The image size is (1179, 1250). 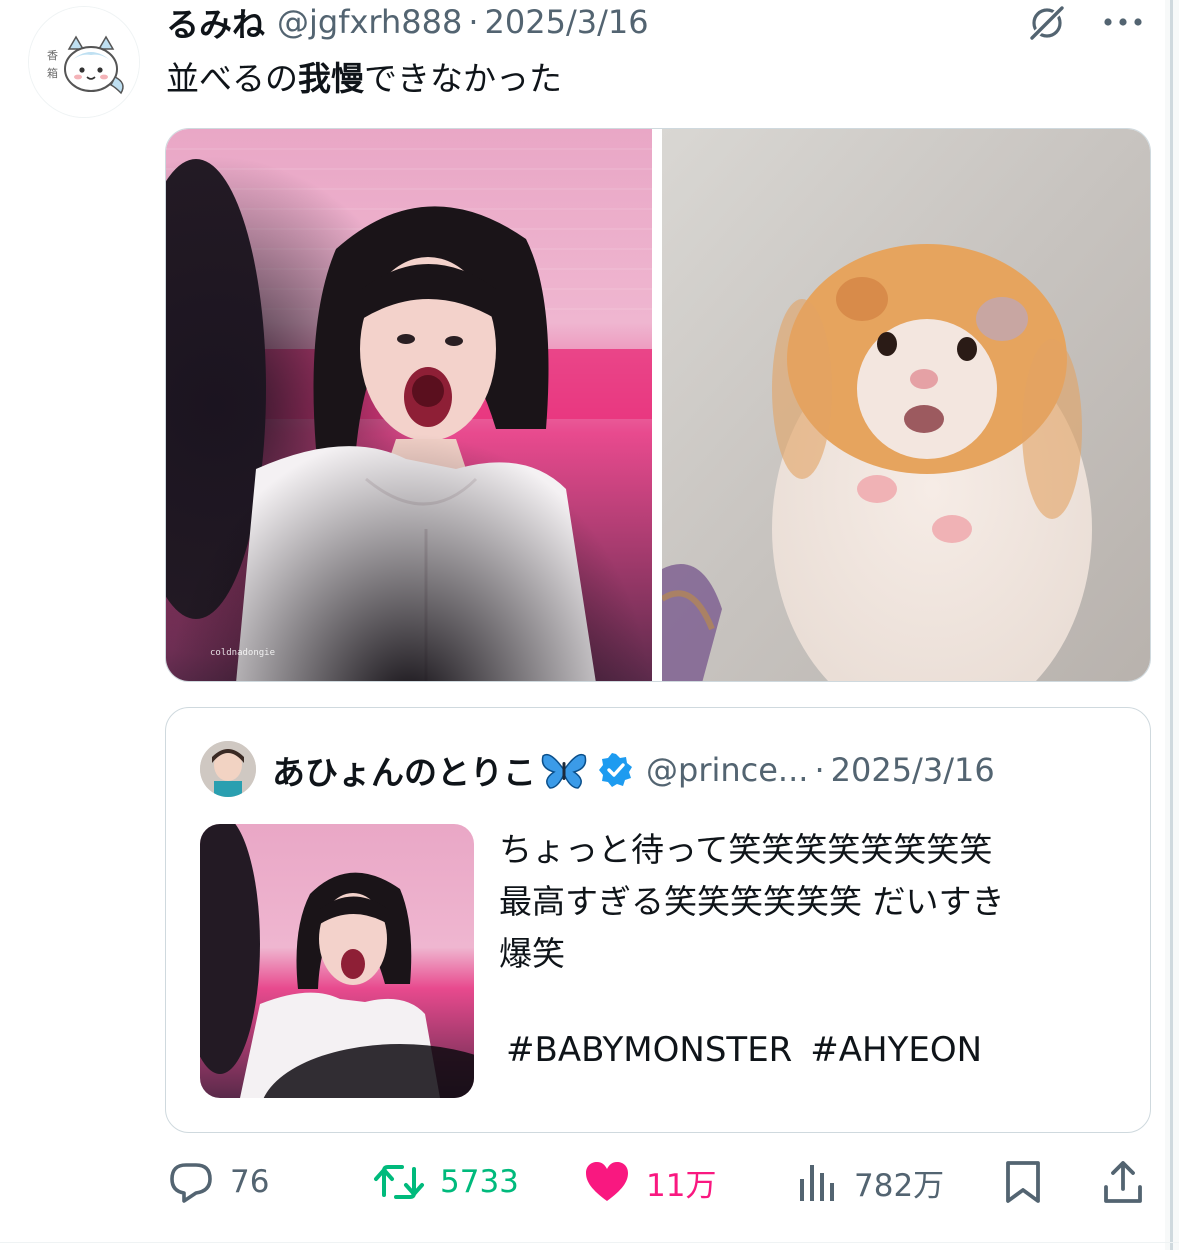 What do you see at coordinates (52, 55) in the screenshot?
I see `svg-text: 香` at bounding box center [52, 55].